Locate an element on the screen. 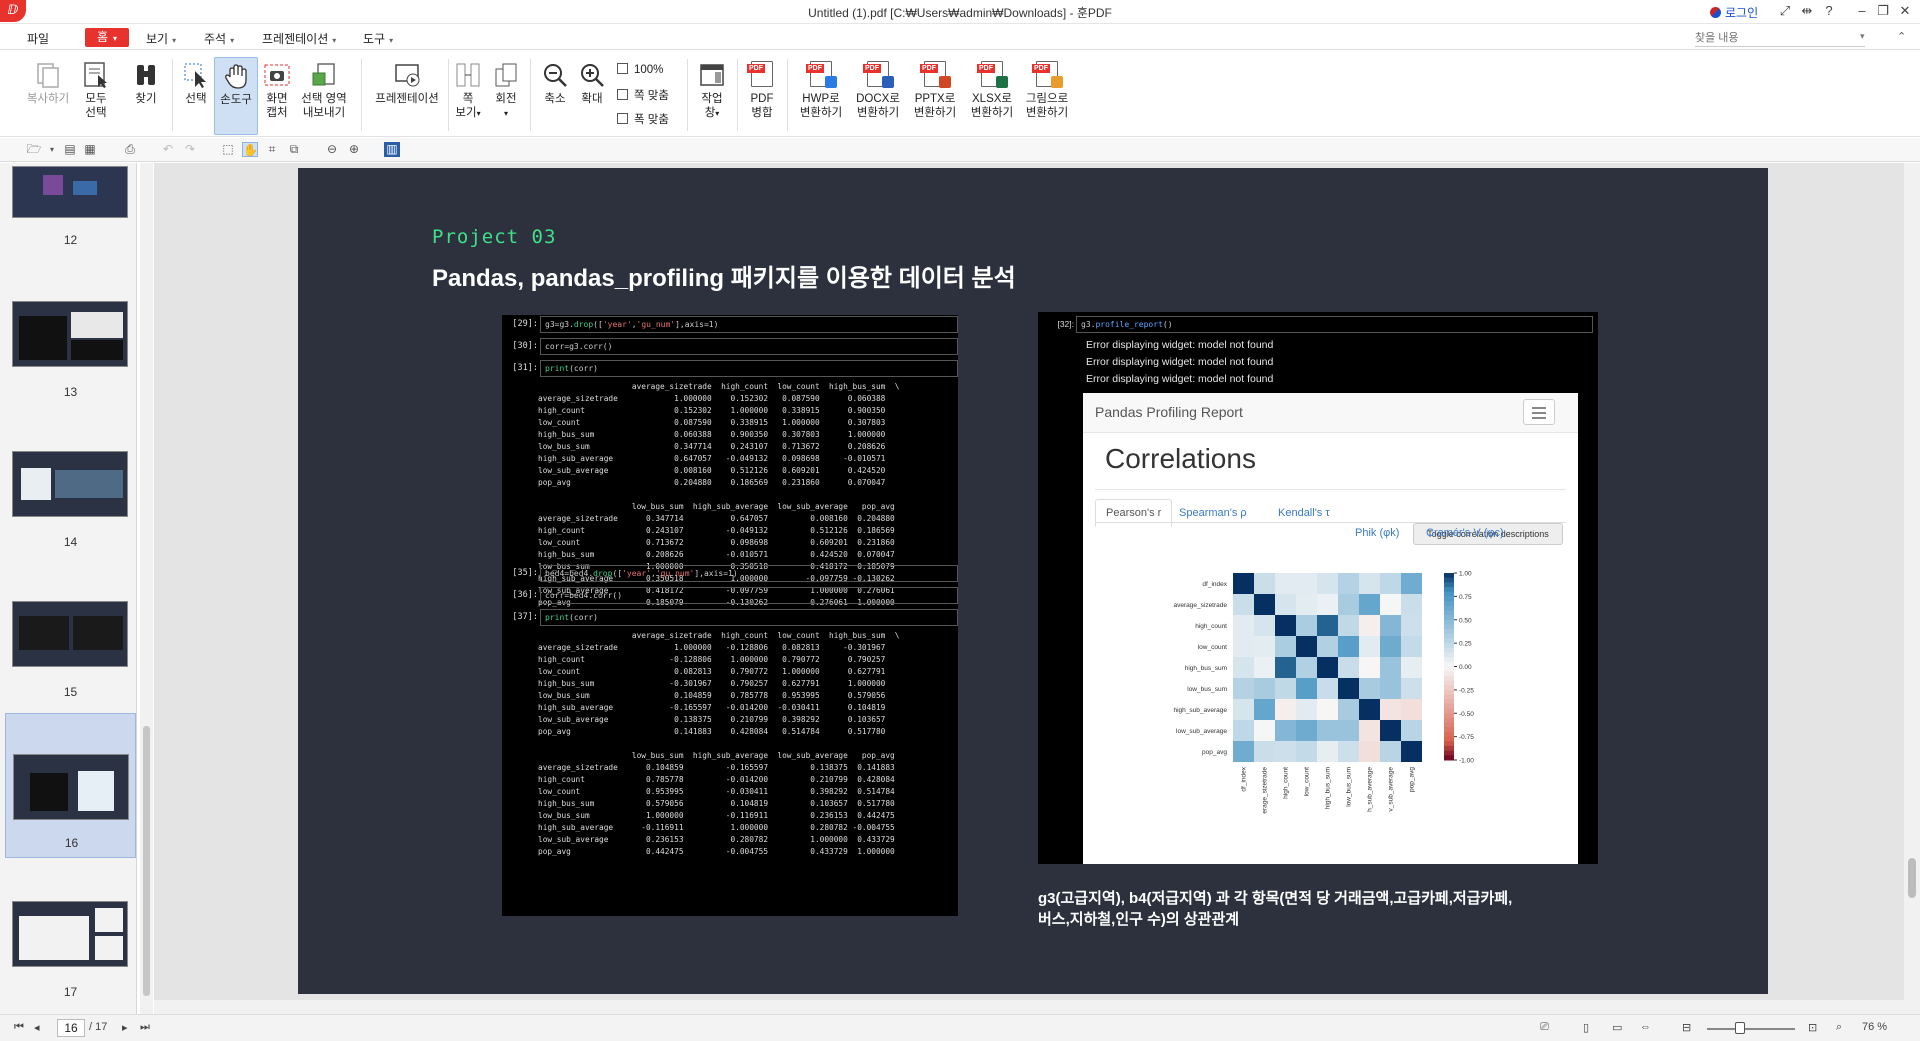  binoculars-icon is located at coordinates (146, 75).